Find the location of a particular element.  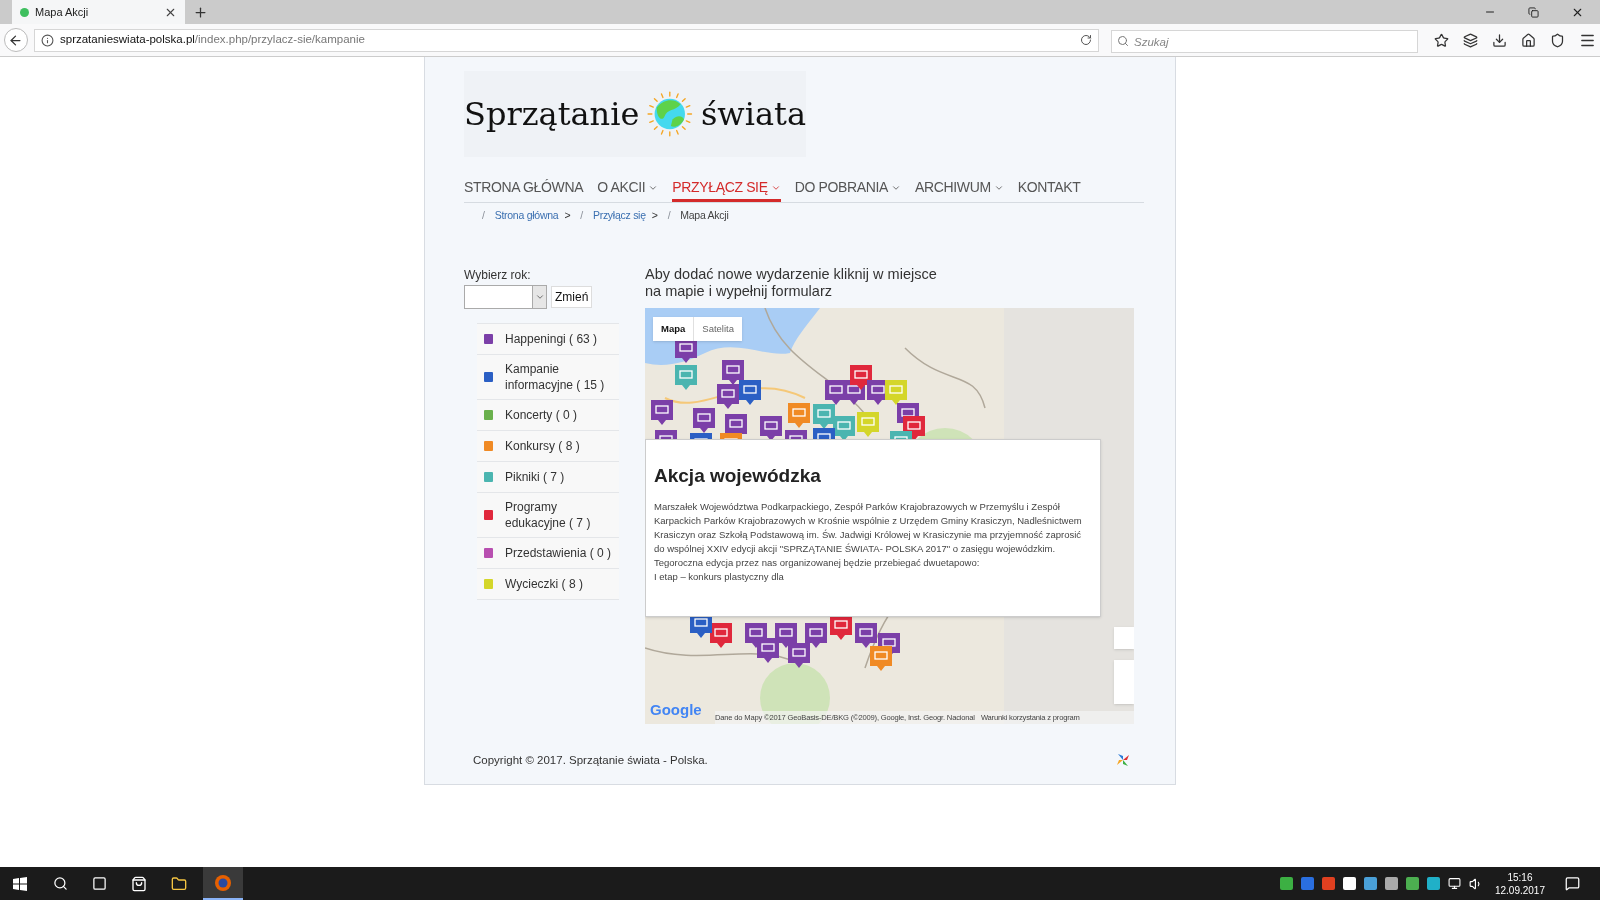

url-text: sprzatanieswiata-polska.pl/index.php/przylacz-sie/kampanie is located at coordinates (213, 40).